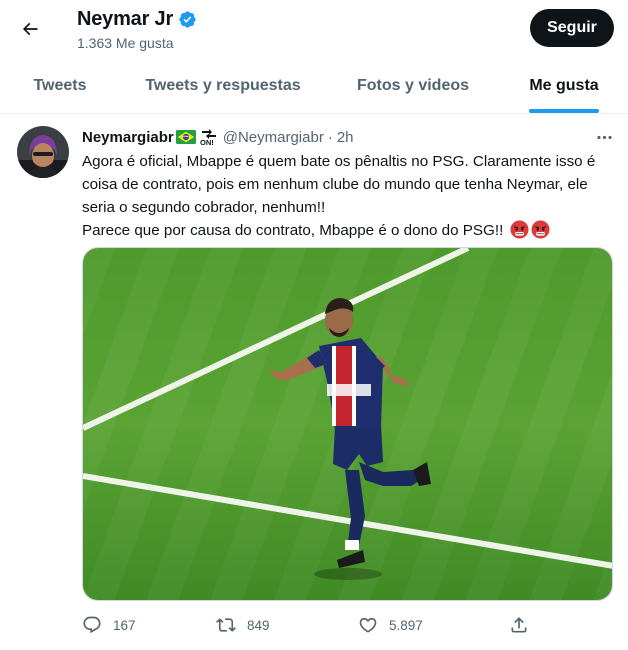  I want to click on avatar, so click(43, 152).